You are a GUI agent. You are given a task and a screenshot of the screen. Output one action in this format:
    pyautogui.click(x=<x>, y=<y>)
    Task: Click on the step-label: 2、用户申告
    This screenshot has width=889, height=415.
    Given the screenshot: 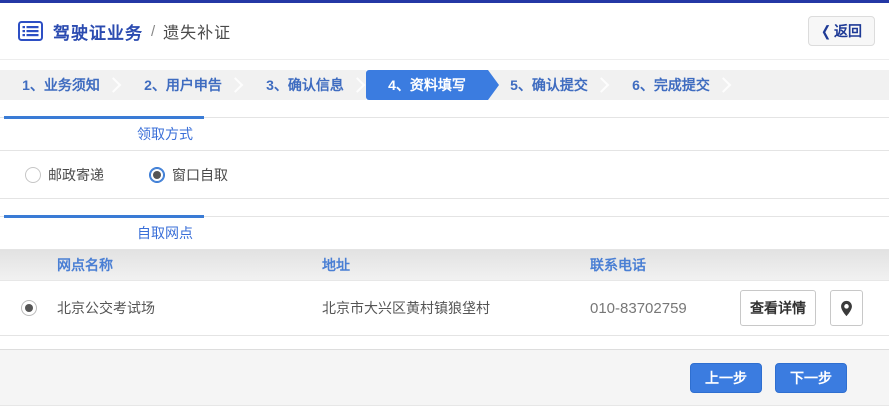 What is the action you would take?
    pyautogui.click(x=183, y=85)
    